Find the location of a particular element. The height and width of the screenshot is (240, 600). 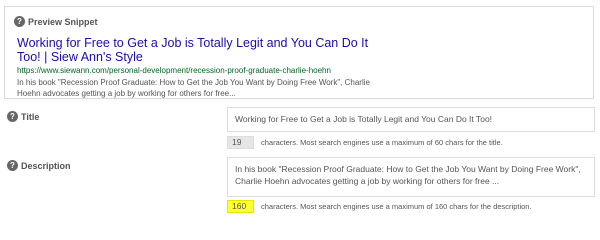

description-char-count: 160 is located at coordinates (240, 206).